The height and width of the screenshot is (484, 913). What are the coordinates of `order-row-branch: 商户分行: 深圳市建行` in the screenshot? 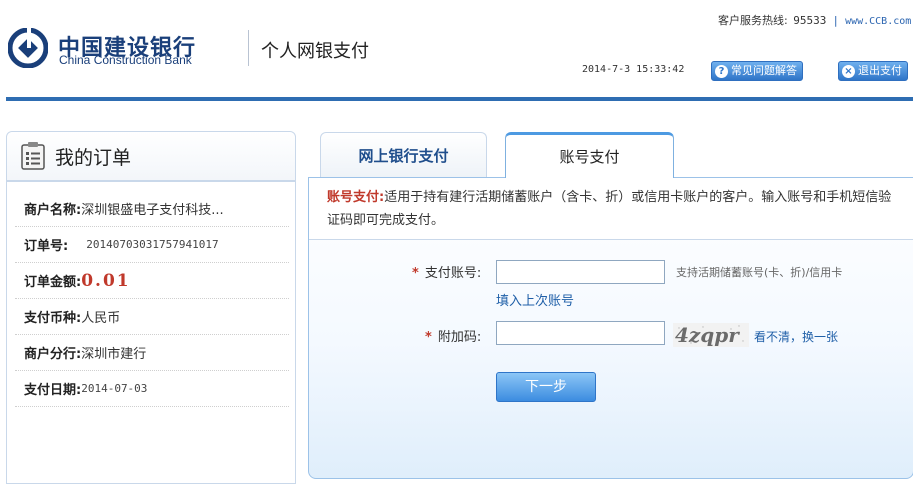 It's located at (152, 353).